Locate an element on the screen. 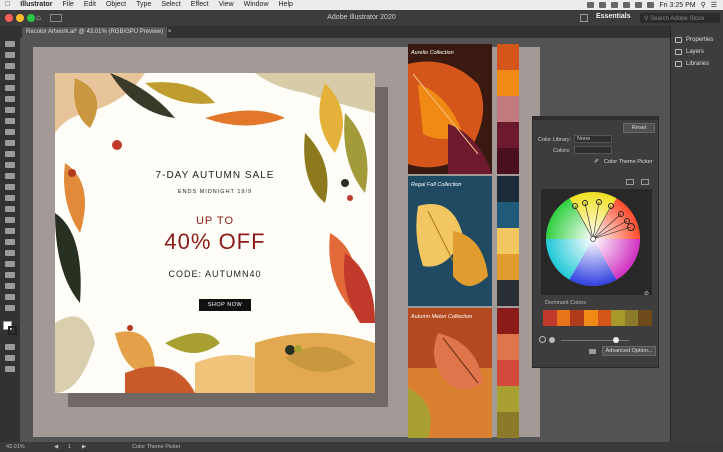  stroke-swatch is located at coordinates (12, 330).